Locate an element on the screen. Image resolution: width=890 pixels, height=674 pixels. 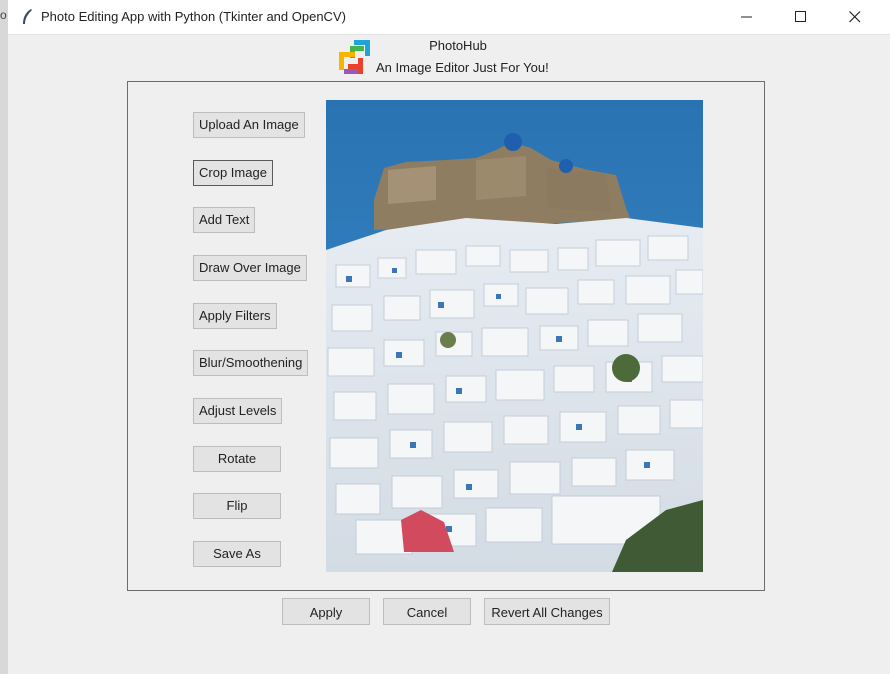
adjust-levels-button: Adjust Levels is located at coordinates (238, 411).